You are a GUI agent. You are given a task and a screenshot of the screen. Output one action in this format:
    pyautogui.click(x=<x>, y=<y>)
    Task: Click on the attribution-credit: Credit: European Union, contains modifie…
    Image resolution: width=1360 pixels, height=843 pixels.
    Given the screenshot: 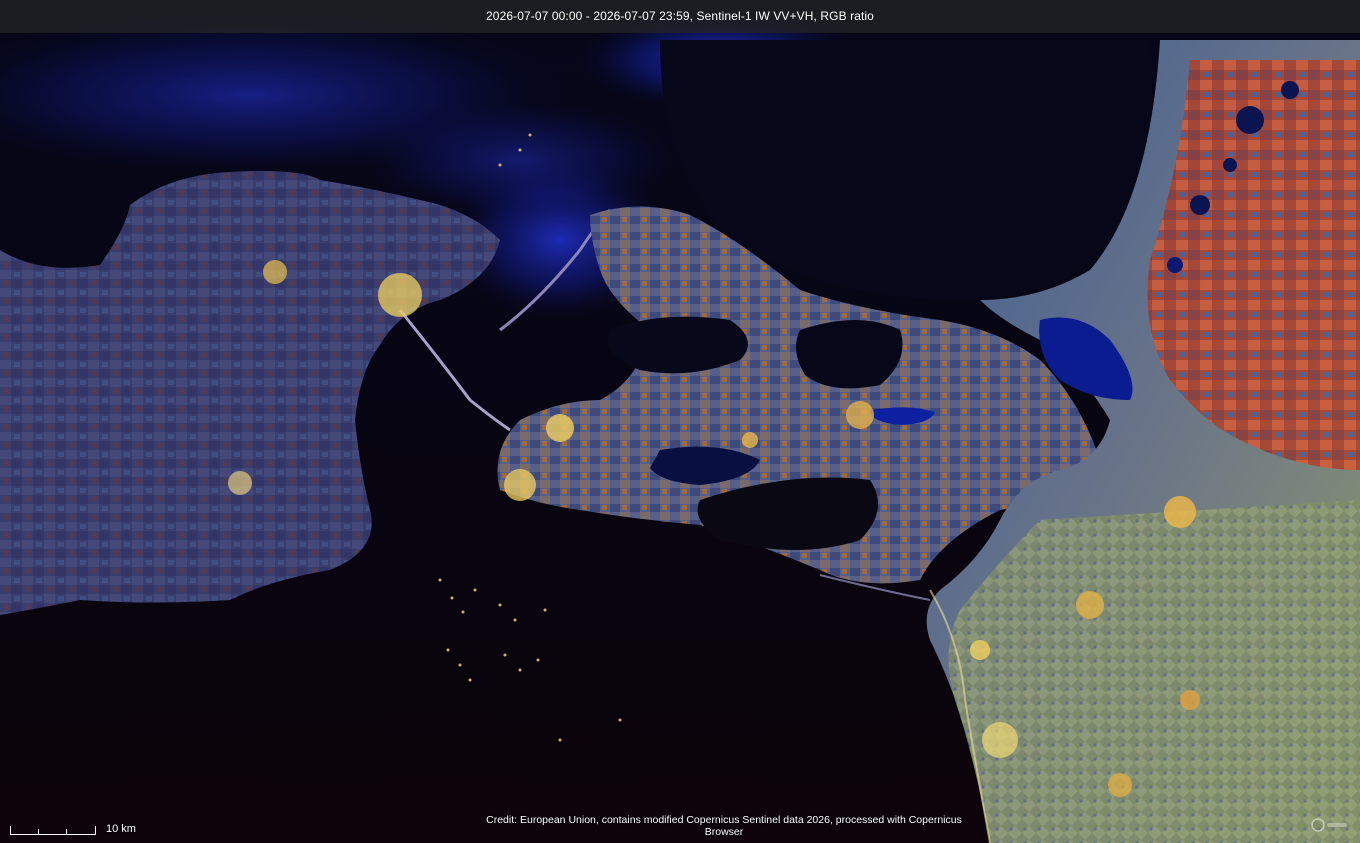 What is the action you would take?
    pyautogui.click(x=724, y=826)
    